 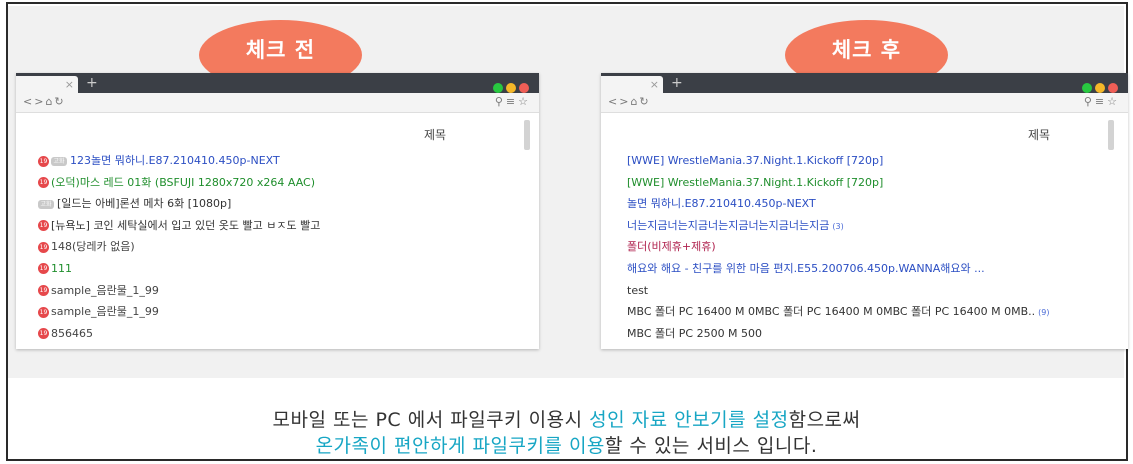 I want to click on caption-highlight: 온가족이 편안하게 파일쿠키를 이용, so click(x=460, y=446).